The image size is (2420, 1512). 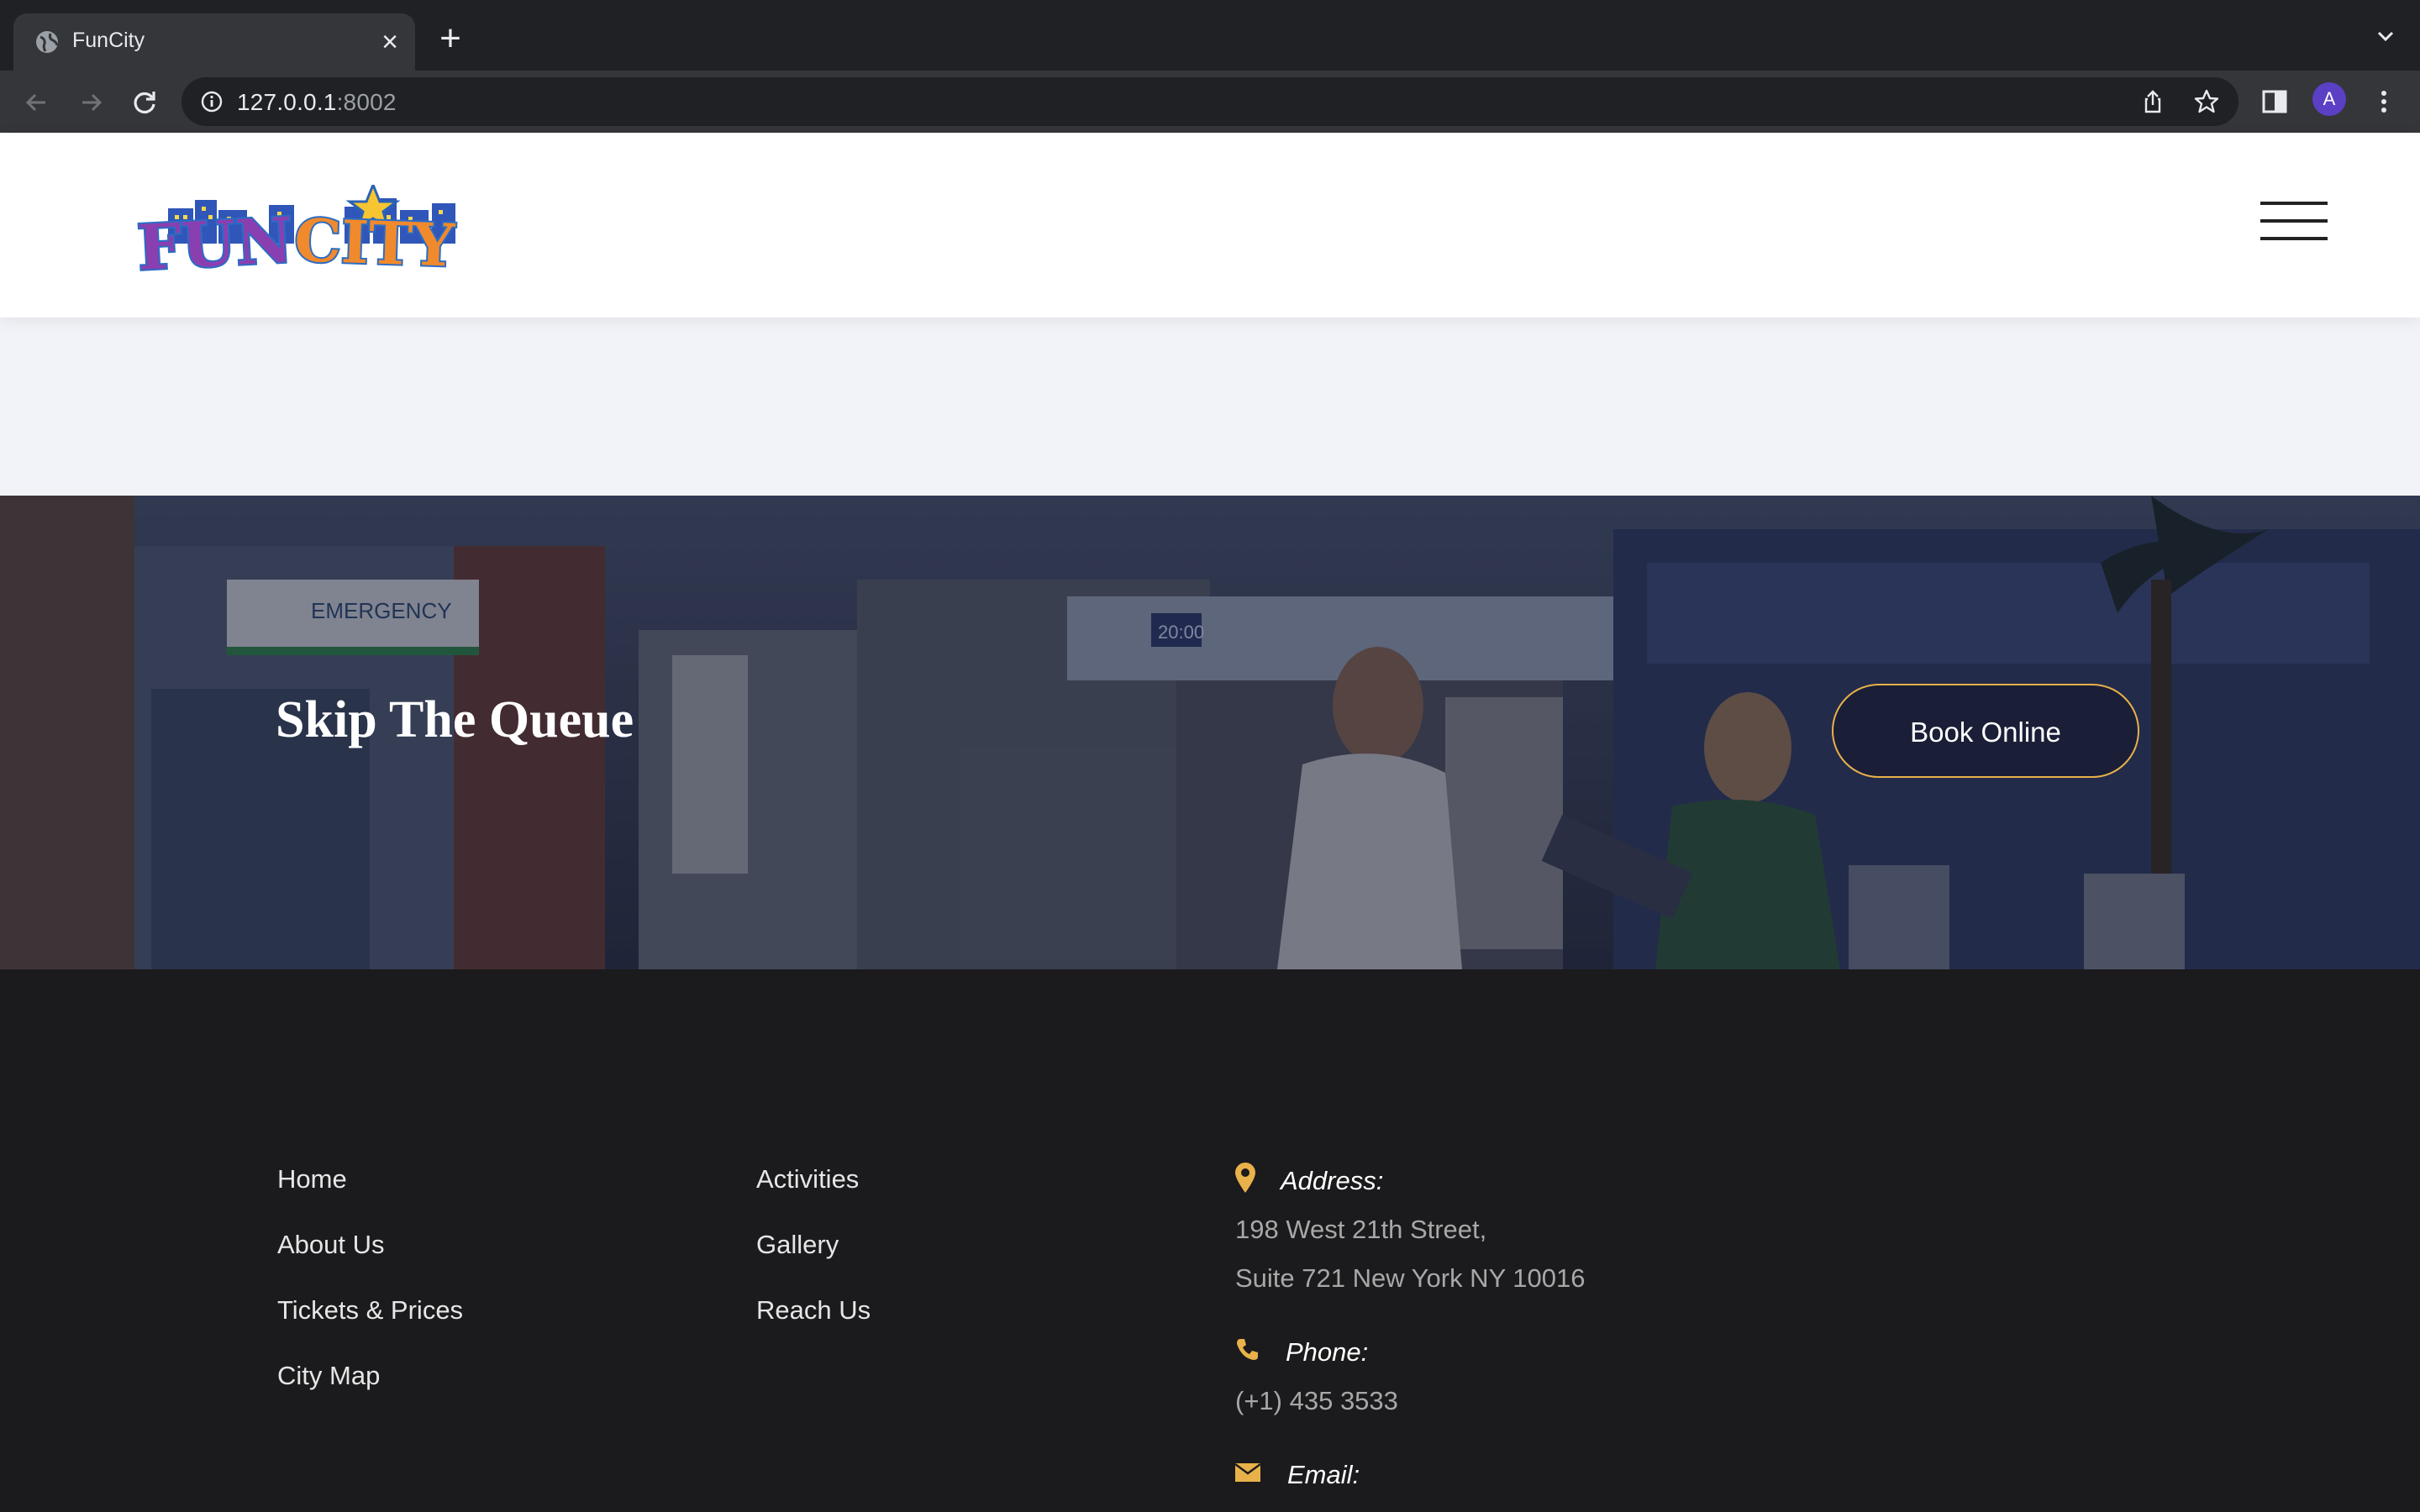 I want to click on funcity-logo: FUN CITY, so click(x=319, y=231).